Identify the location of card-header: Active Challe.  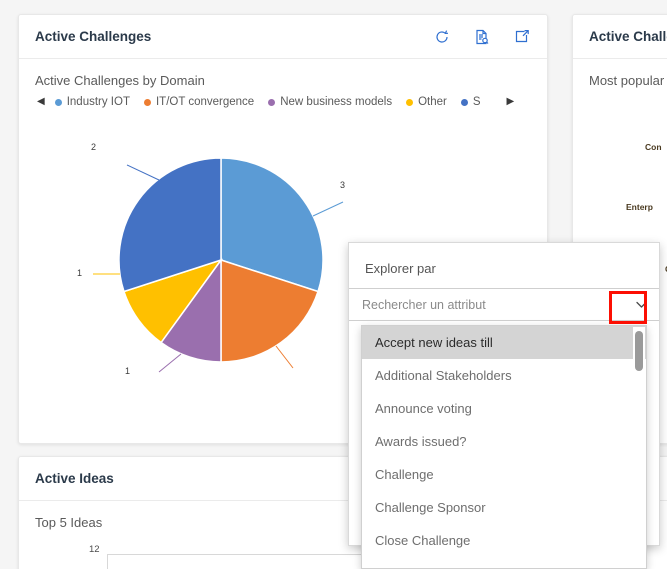
(620, 37).